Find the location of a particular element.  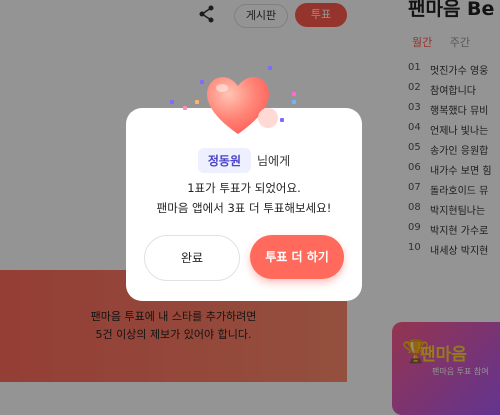

message-line-1: 1표가 투표가 되었어요. is located at coordinates (244, 188).